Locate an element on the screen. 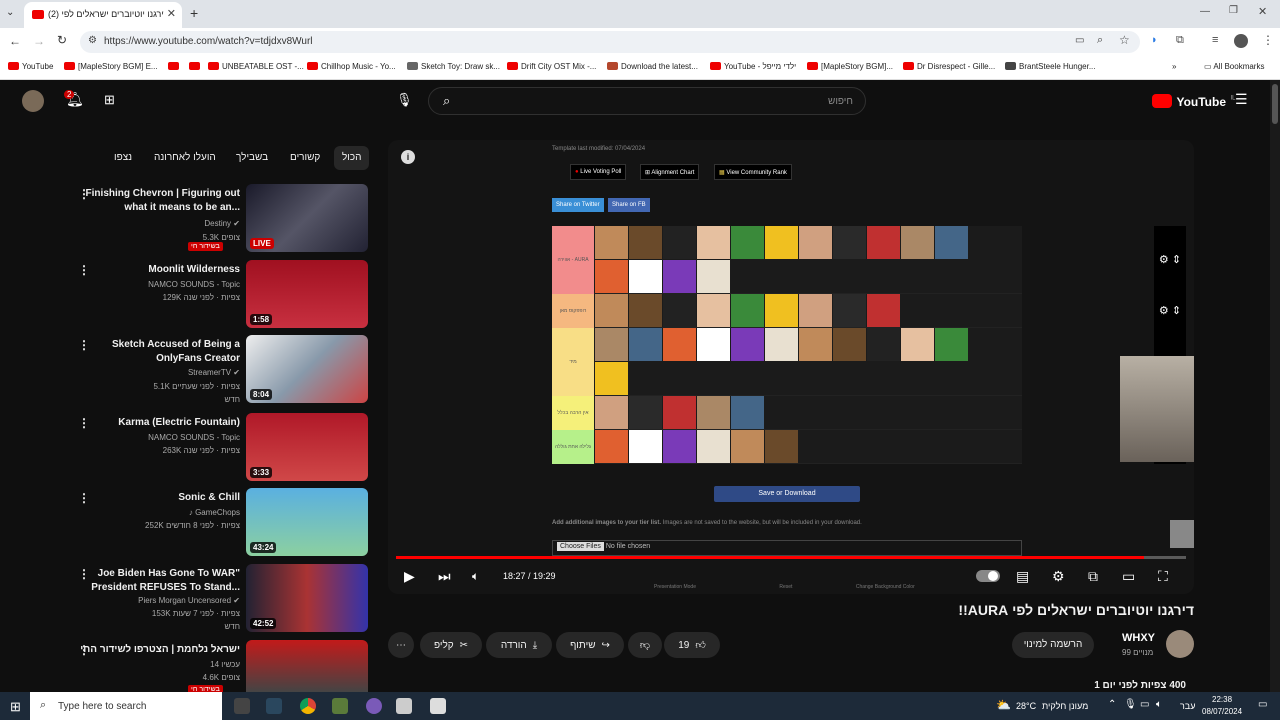 The image size is (1280, 720). scrollbar-thumb is located at coordinates (1275, 104).